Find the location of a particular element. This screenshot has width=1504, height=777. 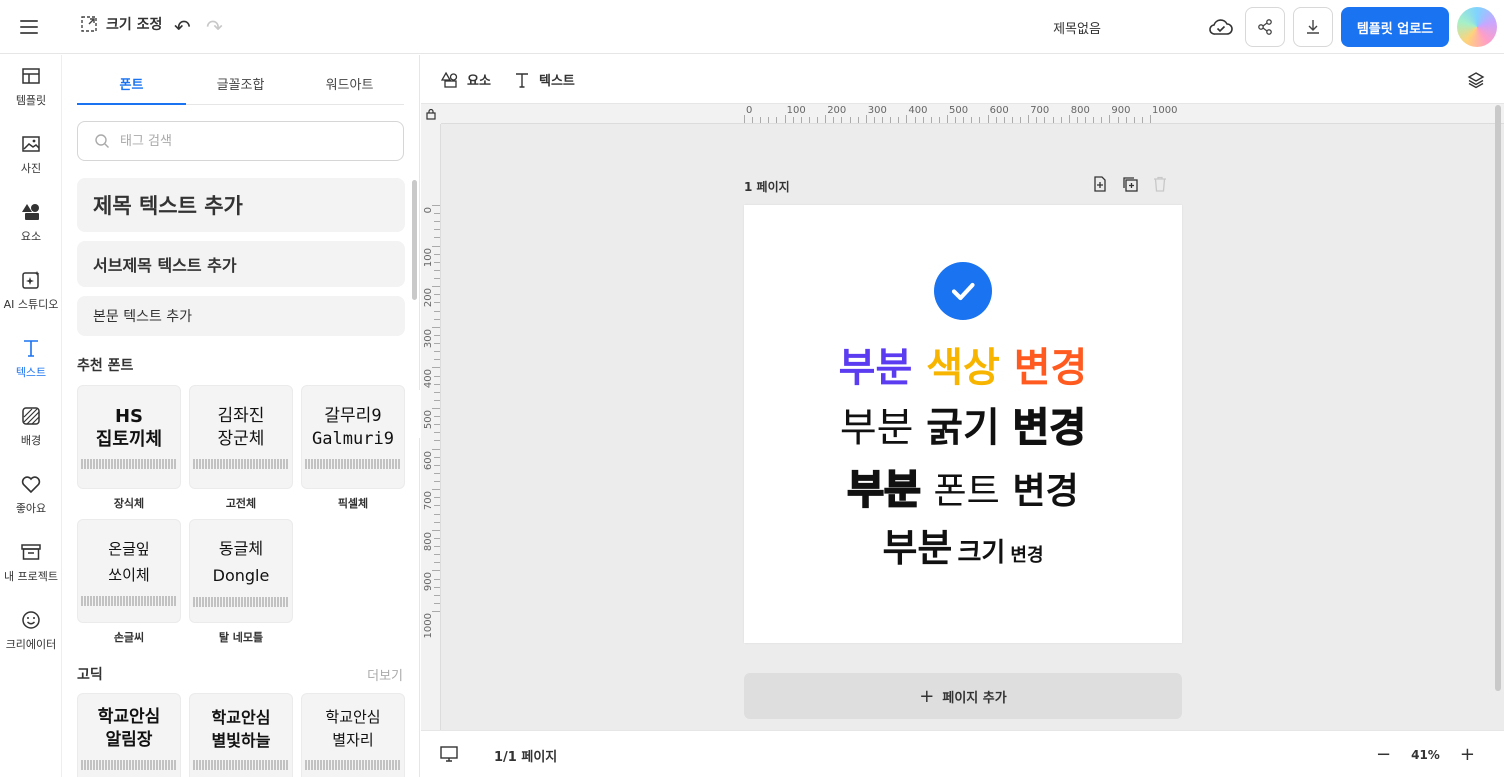

share-button is located at coordinates (1265, 27).